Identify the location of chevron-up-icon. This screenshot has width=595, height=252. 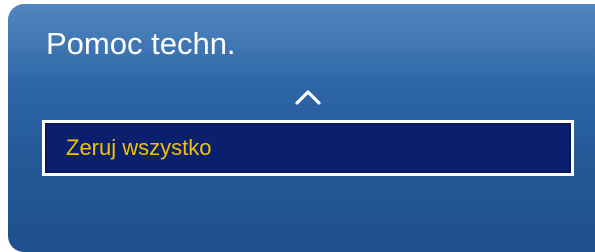
(308, 97).